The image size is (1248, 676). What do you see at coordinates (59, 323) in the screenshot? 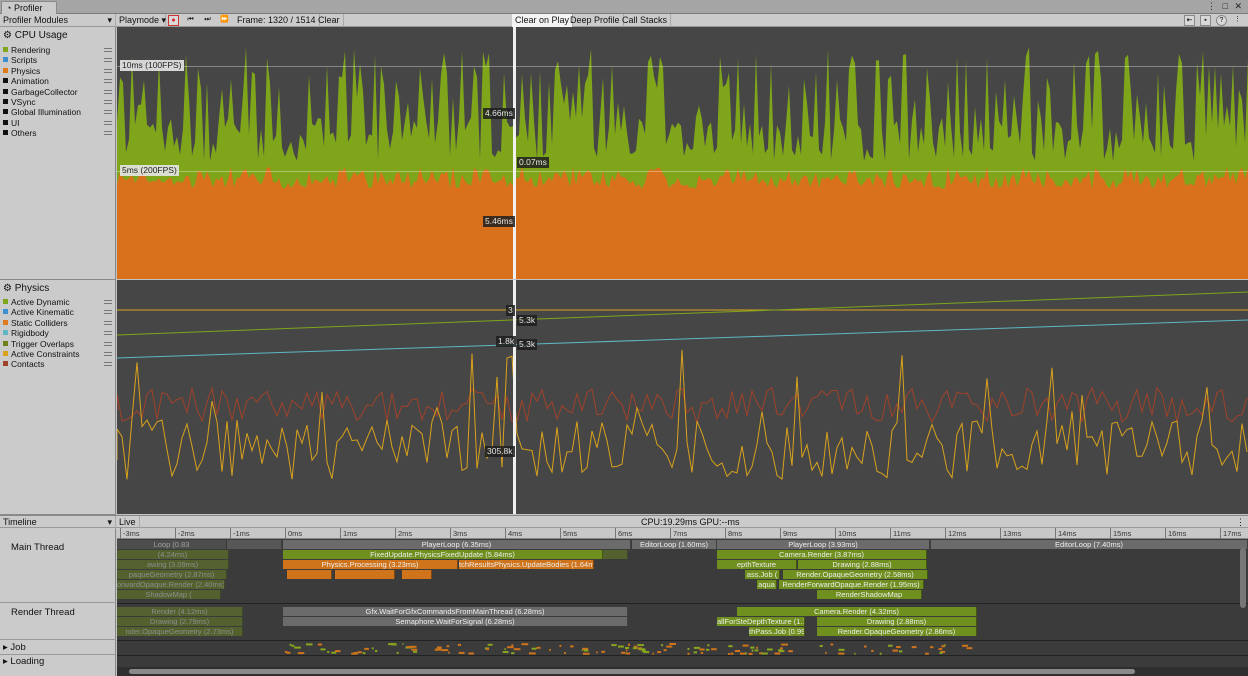
I see `physics-legend-static-colliders: Static Colliders` at bounding box center [59, 323].